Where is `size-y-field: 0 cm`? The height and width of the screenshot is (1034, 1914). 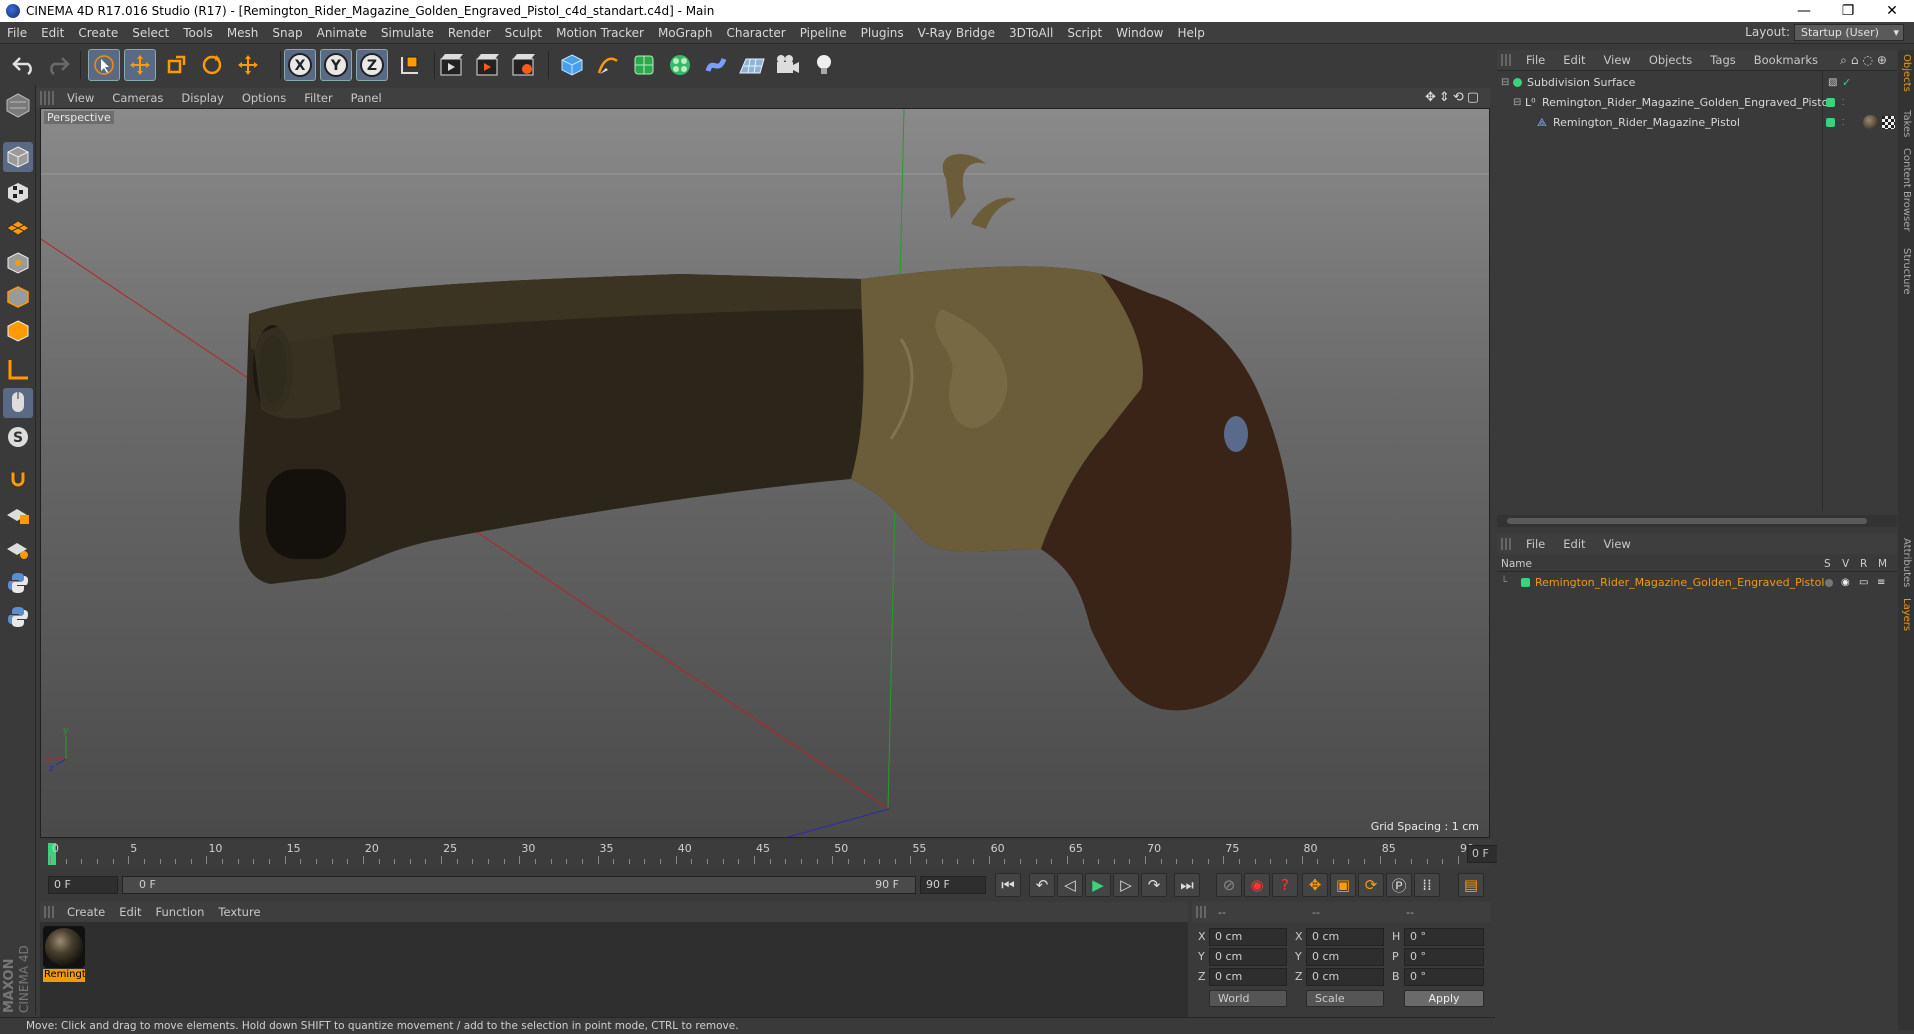
size-y-field: 0 cm is located at coordinates (1345, 957).